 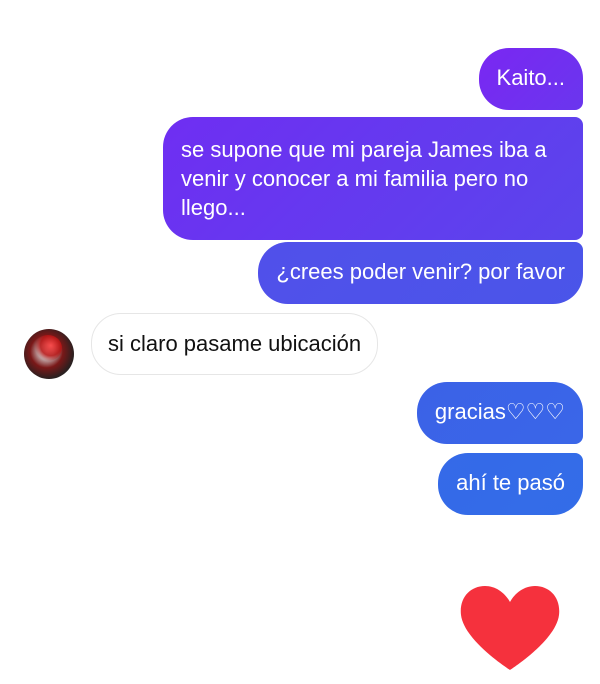 I want to click on message-bubble-outgoing: gracias♡♡♡, so click(x=499, y=413).